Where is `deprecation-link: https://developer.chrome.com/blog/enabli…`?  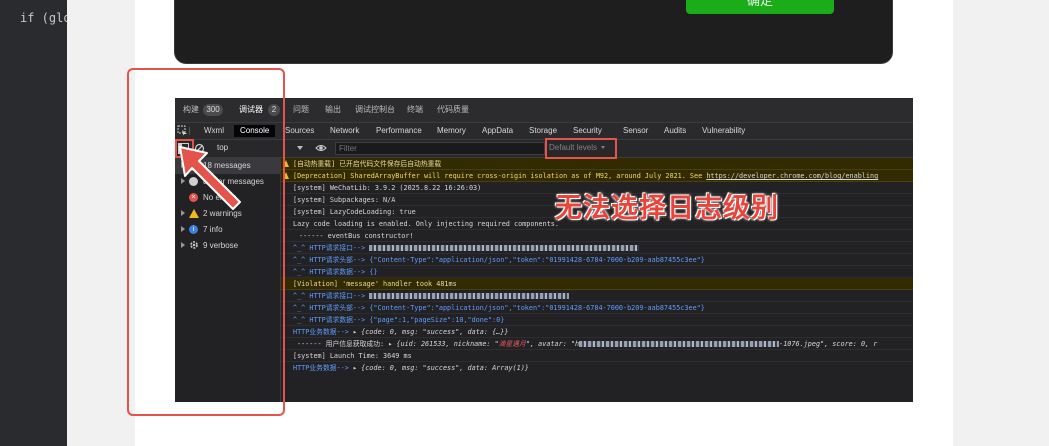
deprecation-link: https://developer.chrome.com/blog/enabli… is located at coordinates (792, 176).